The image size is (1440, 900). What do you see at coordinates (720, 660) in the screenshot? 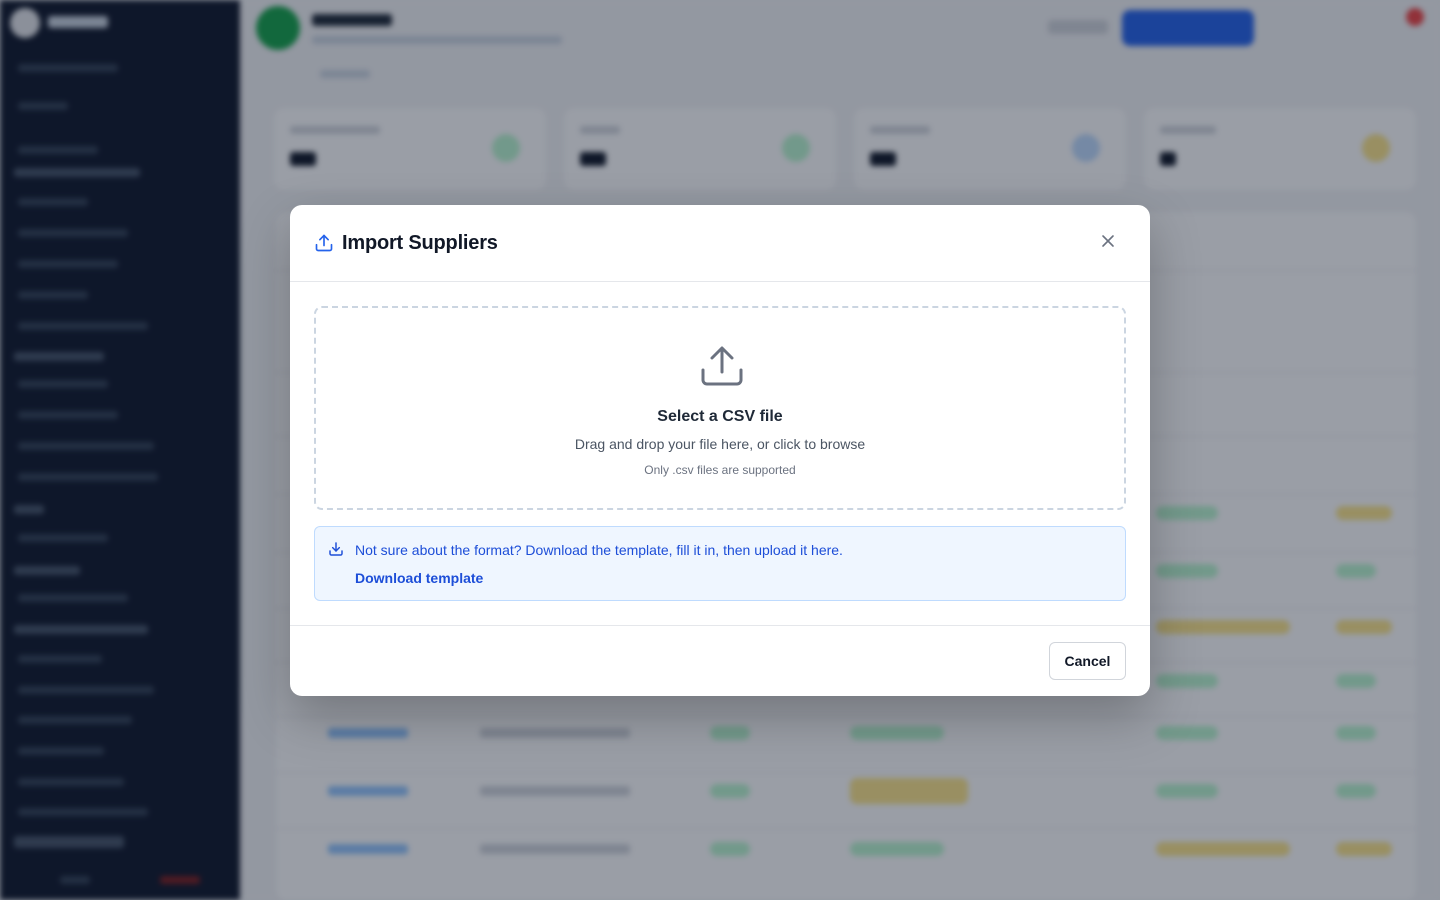
I see `dialog-footer: Cancel` at bounding box center [720, 660].